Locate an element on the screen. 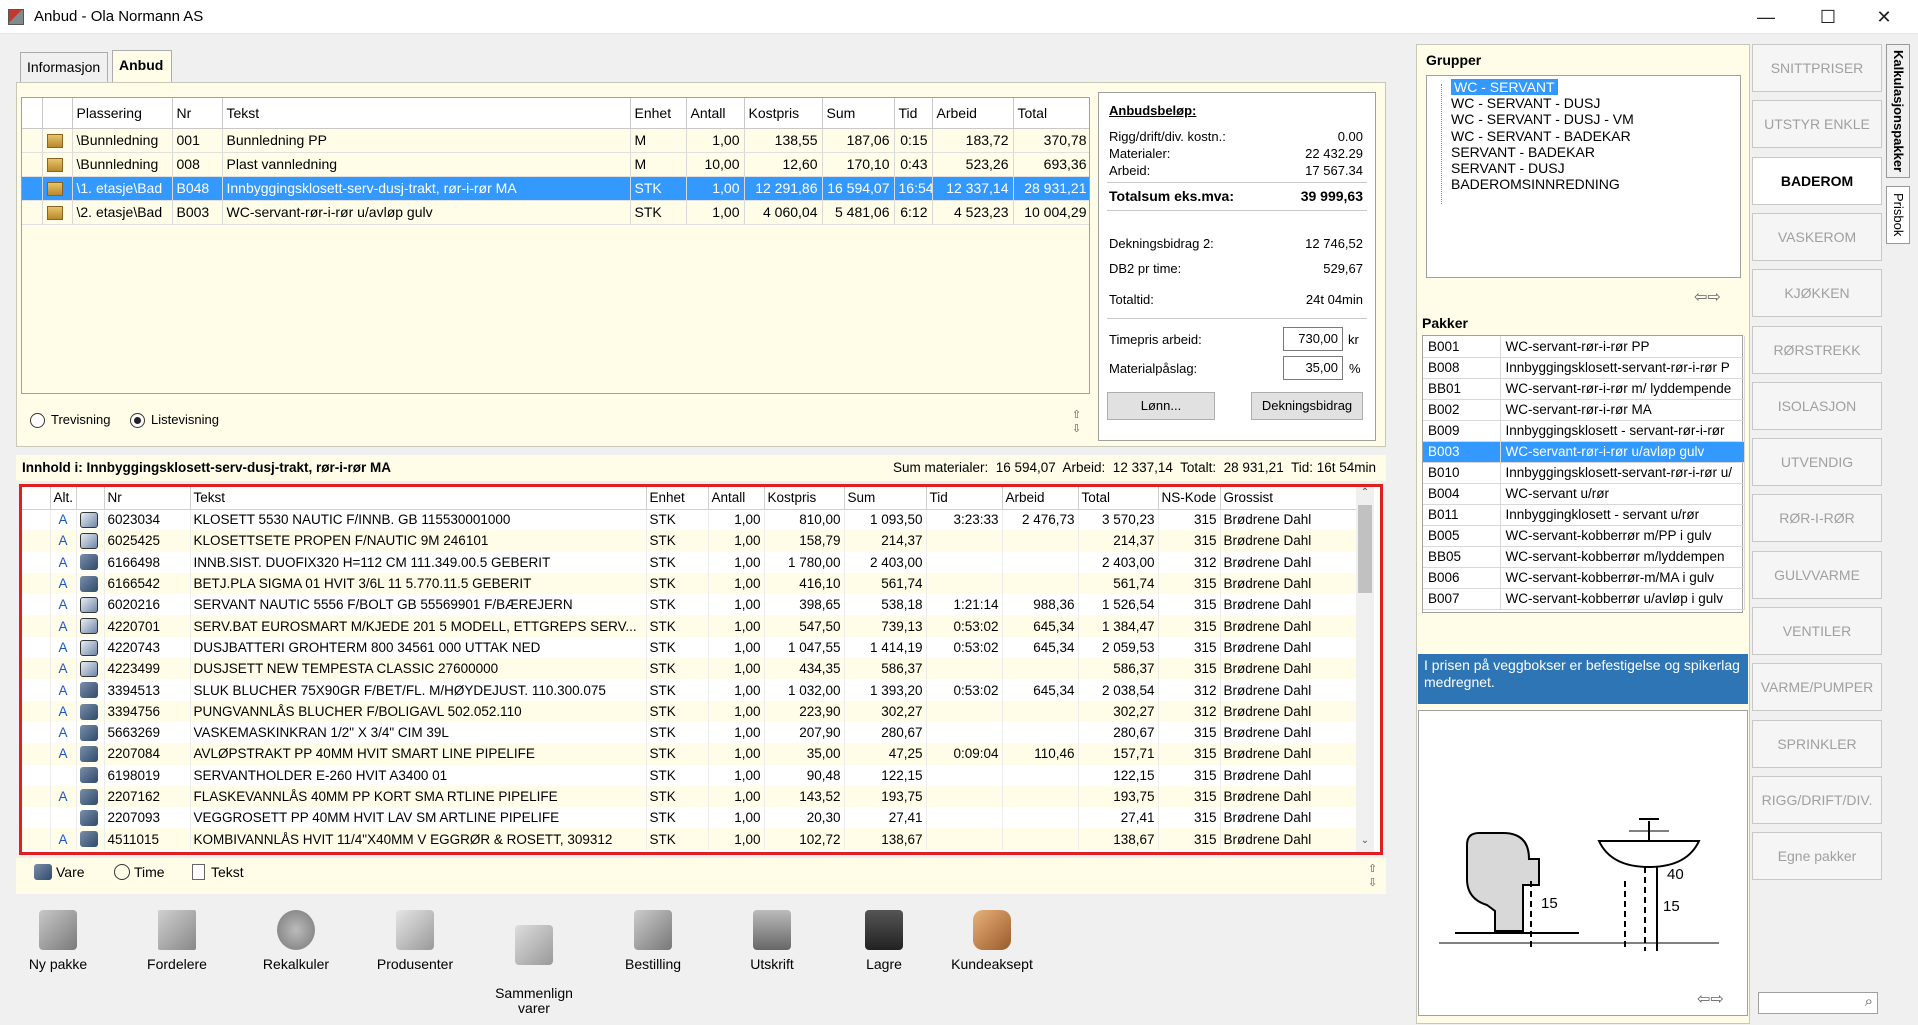 The height and width of the screenshot is (1025, 1918). category-button: BADEROM is located at coordinates (1817, 180).